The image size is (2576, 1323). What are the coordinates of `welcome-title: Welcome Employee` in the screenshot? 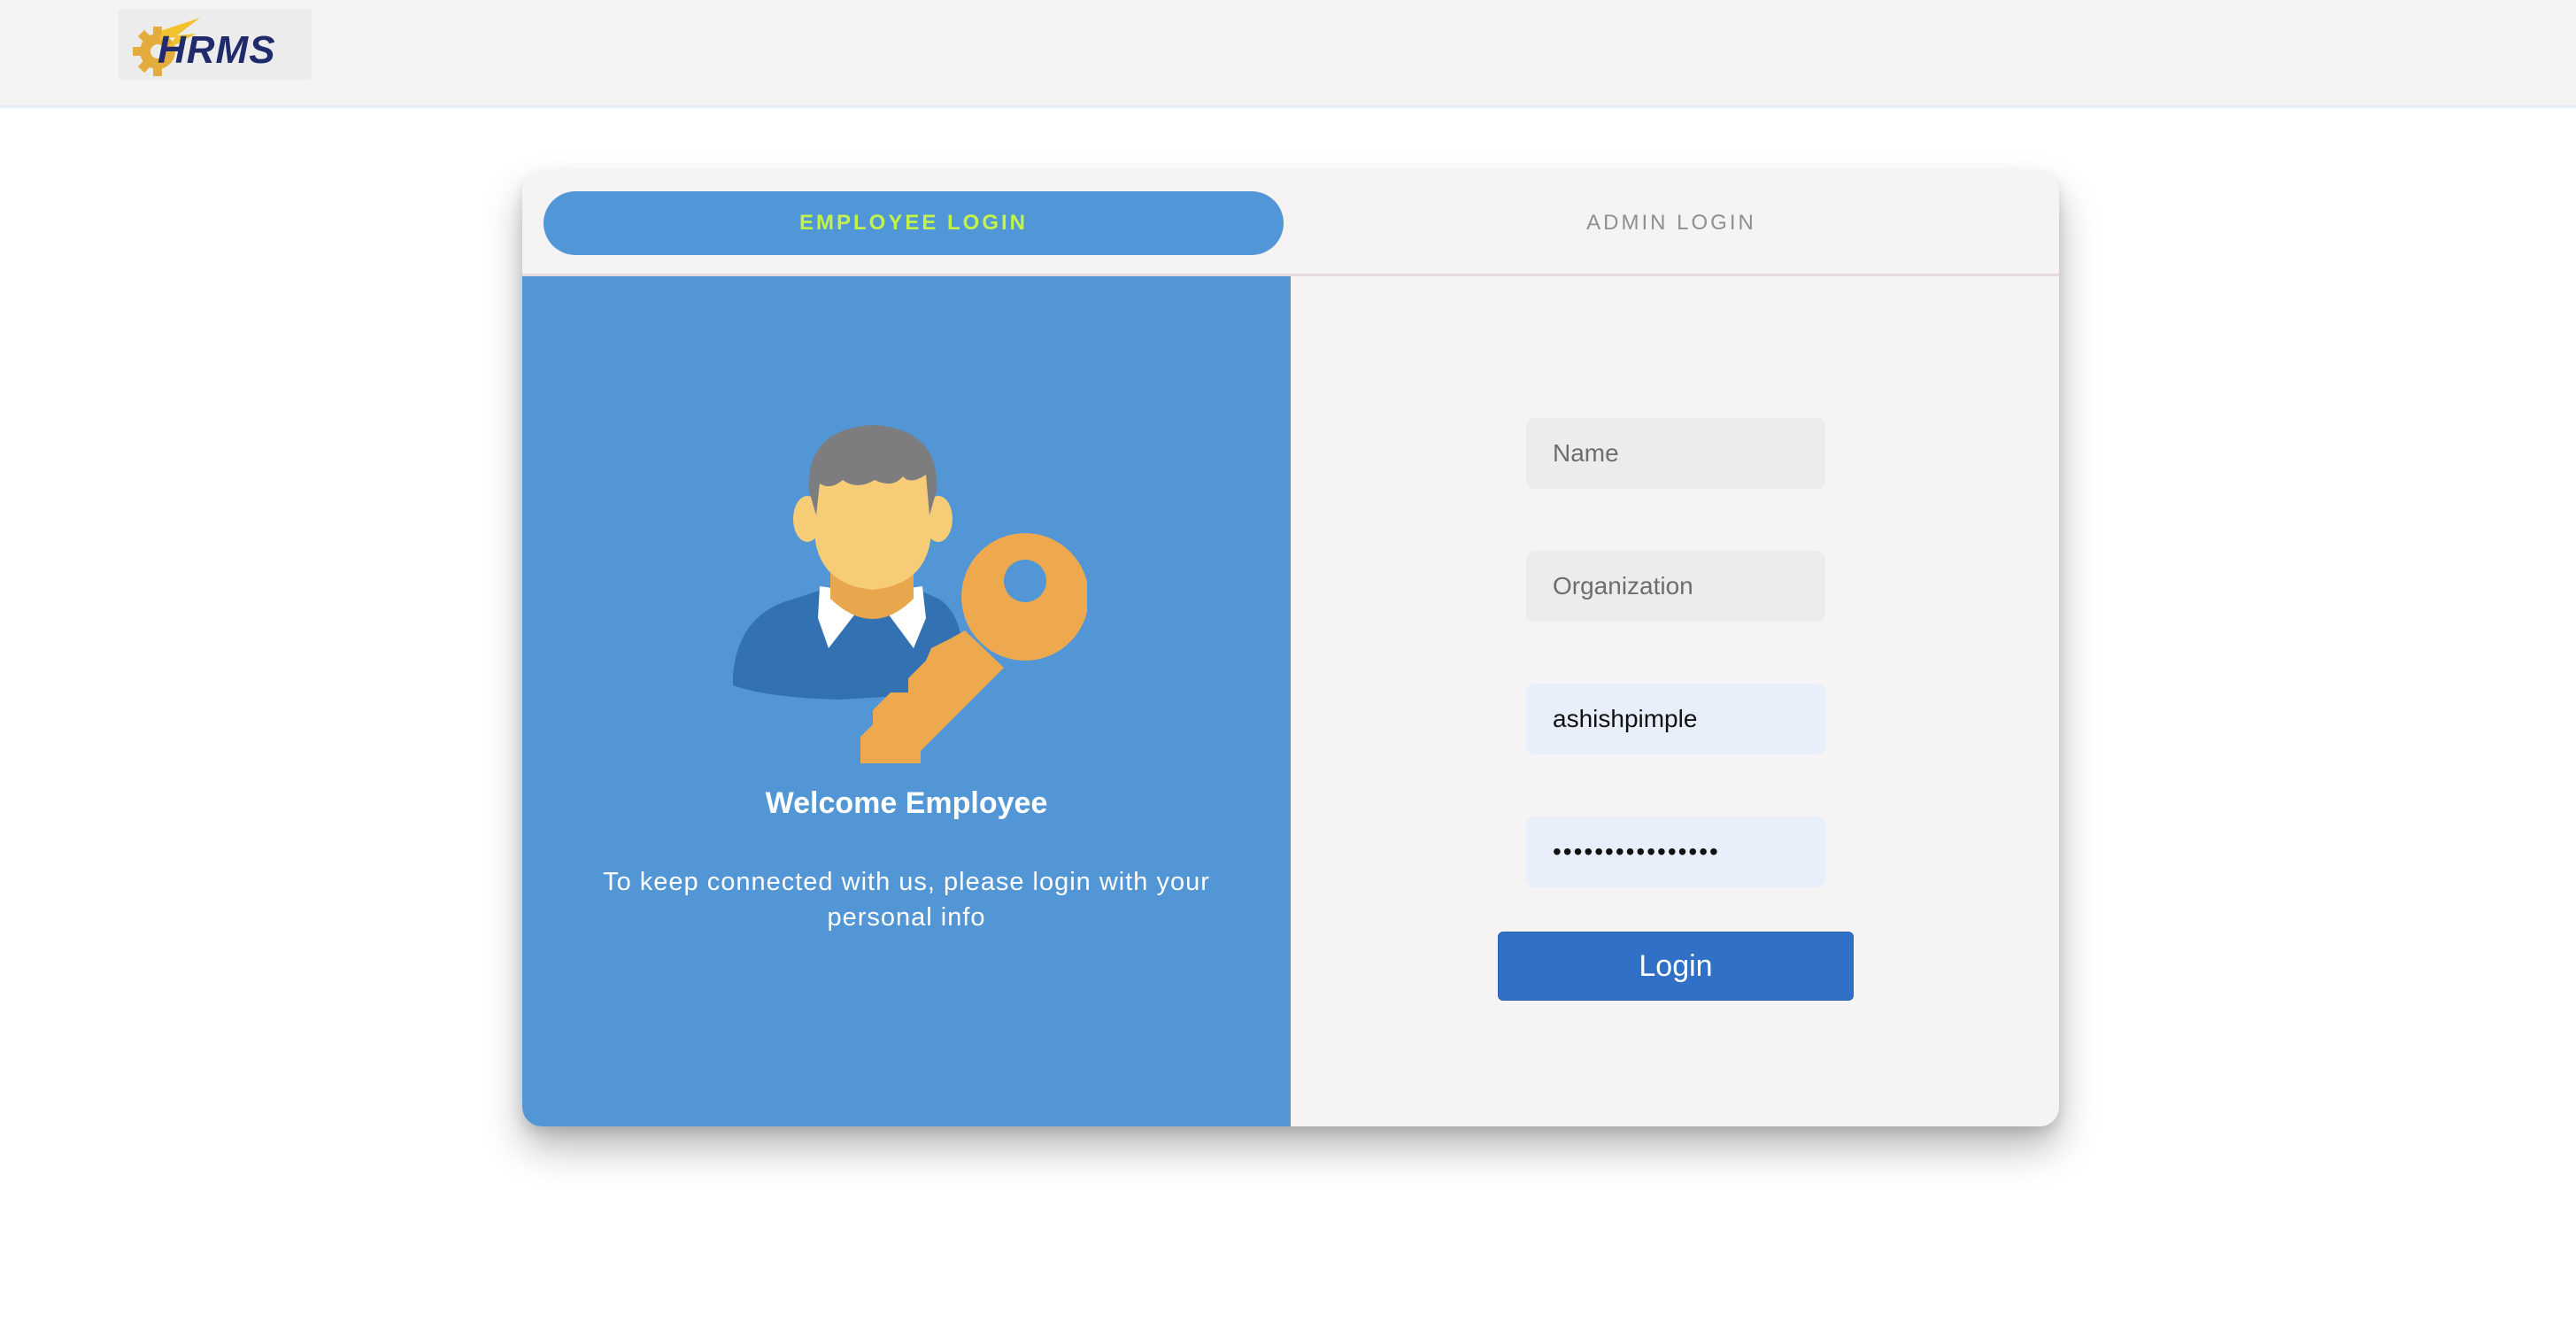 It's located at (906, 803).